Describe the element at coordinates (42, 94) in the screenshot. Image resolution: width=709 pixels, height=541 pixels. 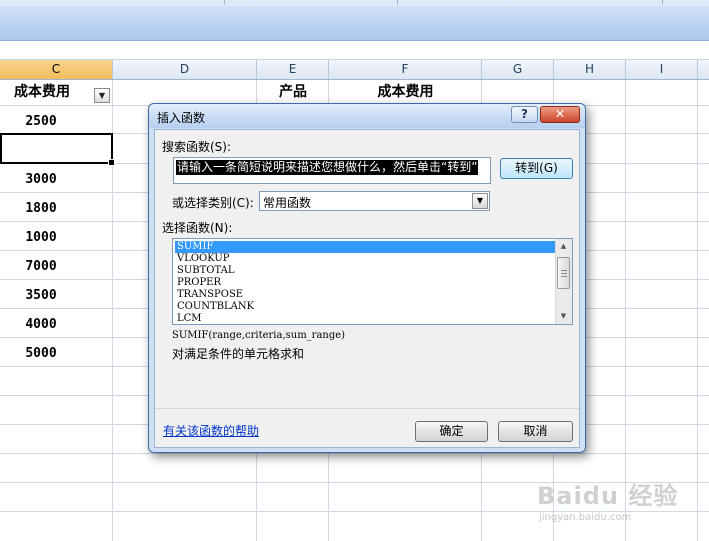
I see `header-cell-c: 成本费用` at that location.